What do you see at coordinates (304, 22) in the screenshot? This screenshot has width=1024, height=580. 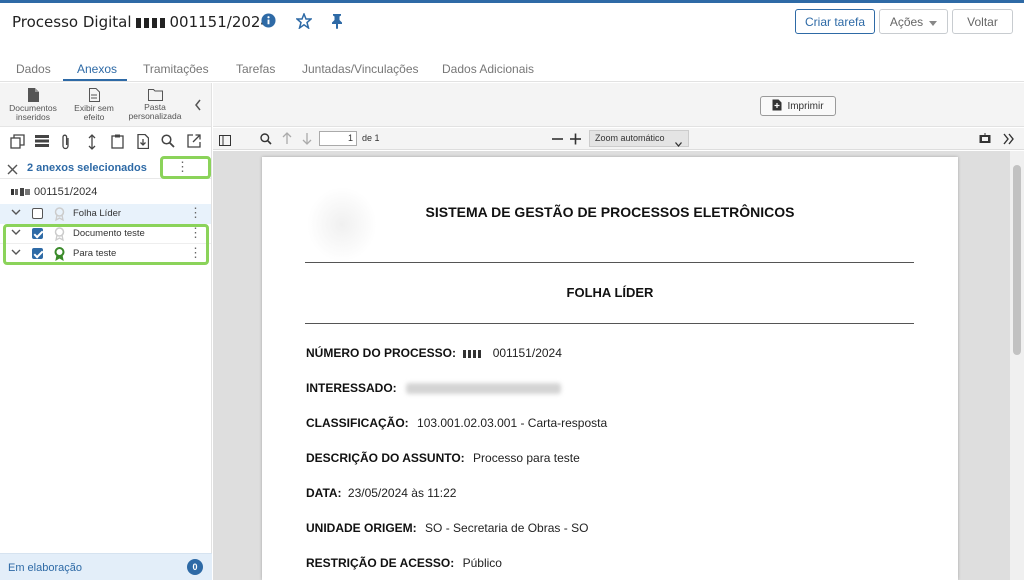 I see `star-icon` at bounding box center [304, 22].